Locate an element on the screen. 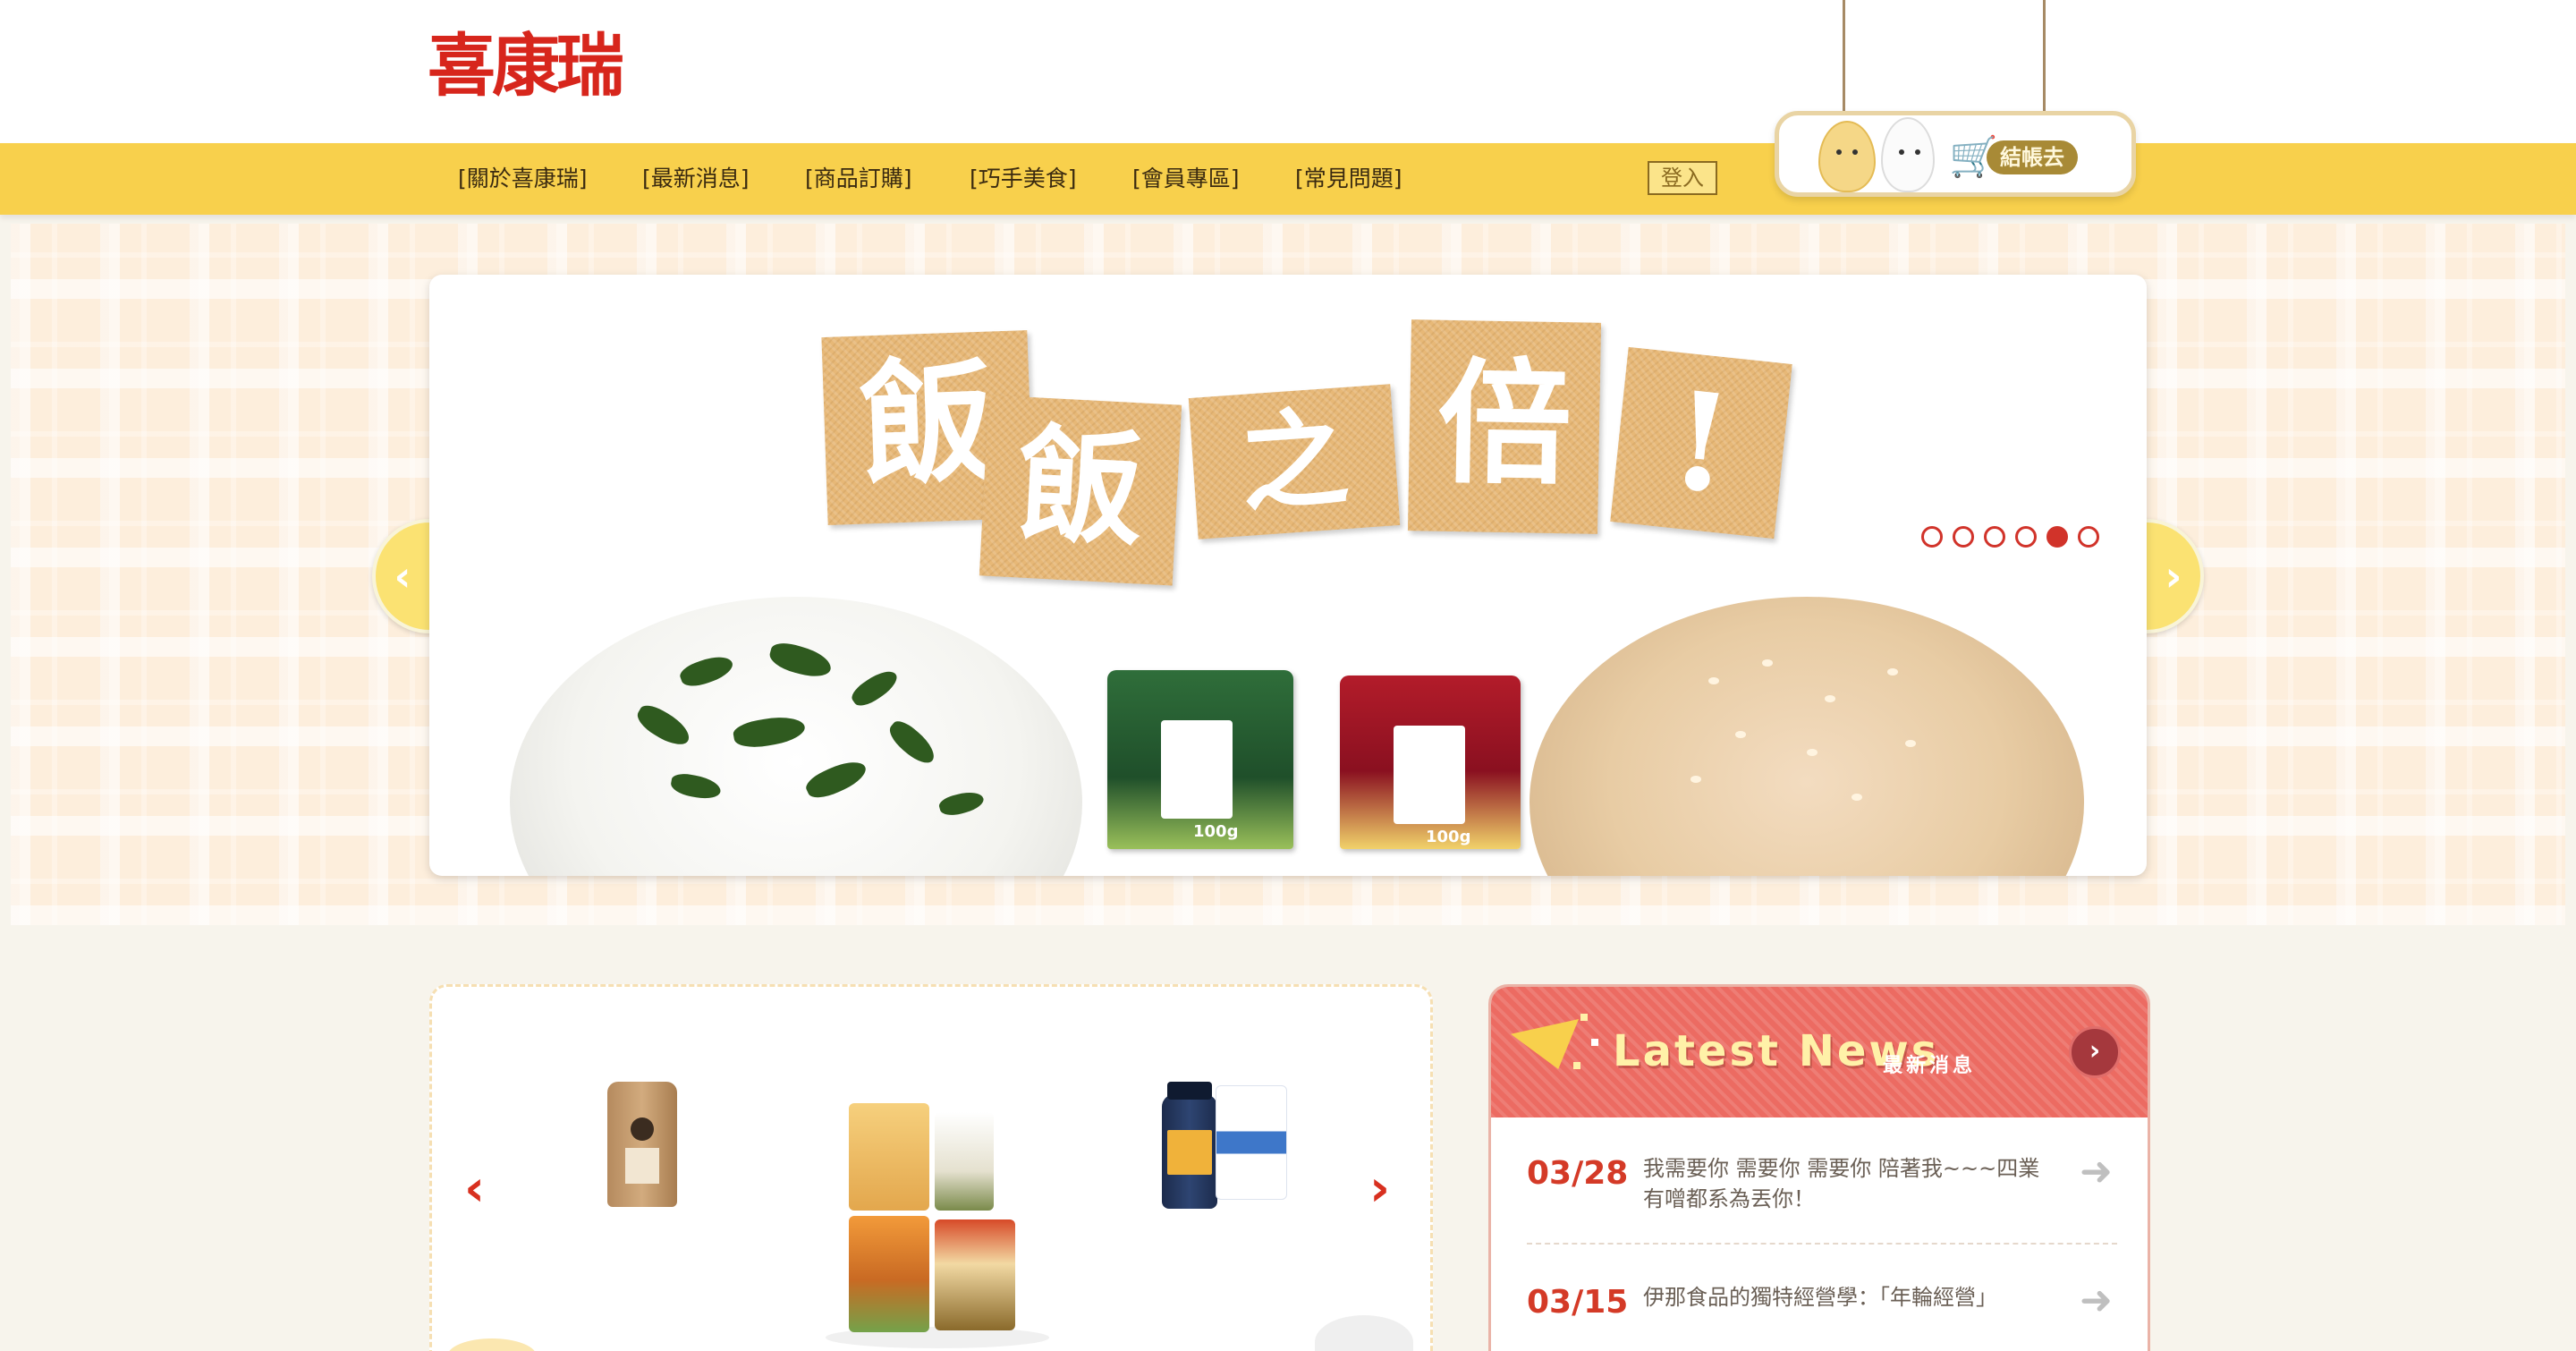 This screenshot has height=1351, width=2576. nav-item-faq: [常見問題] is located at coordinates (1348, 179).